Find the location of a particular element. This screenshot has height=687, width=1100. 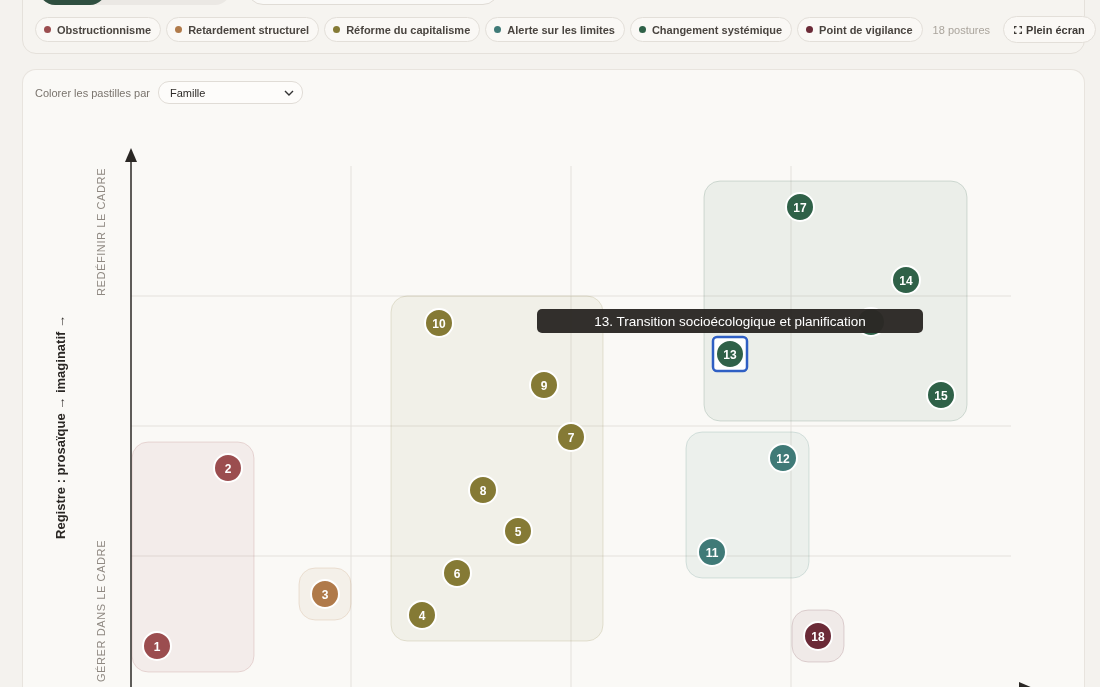

point-marker: 13 is located at coordinates (730, 354).